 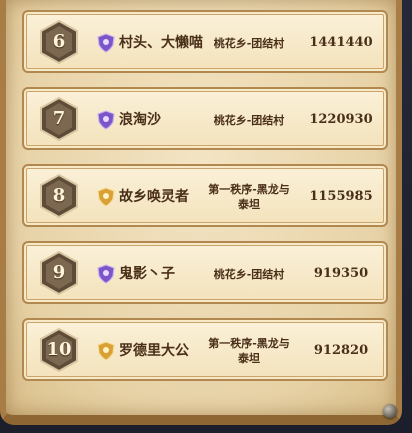 I want to click on rank-badge-icon: 6, so click(x=59, y=42).